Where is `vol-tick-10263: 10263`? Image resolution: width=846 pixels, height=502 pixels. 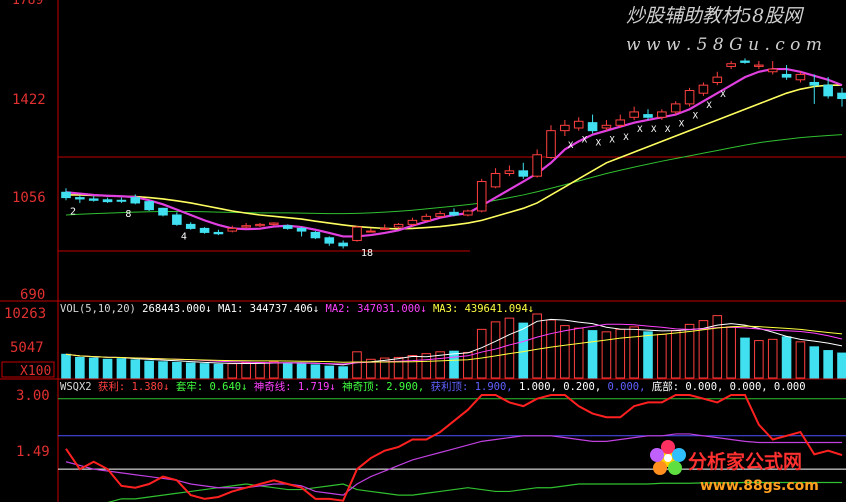 vol-tick-10263: 10263 is located at coordinates (25, 314).